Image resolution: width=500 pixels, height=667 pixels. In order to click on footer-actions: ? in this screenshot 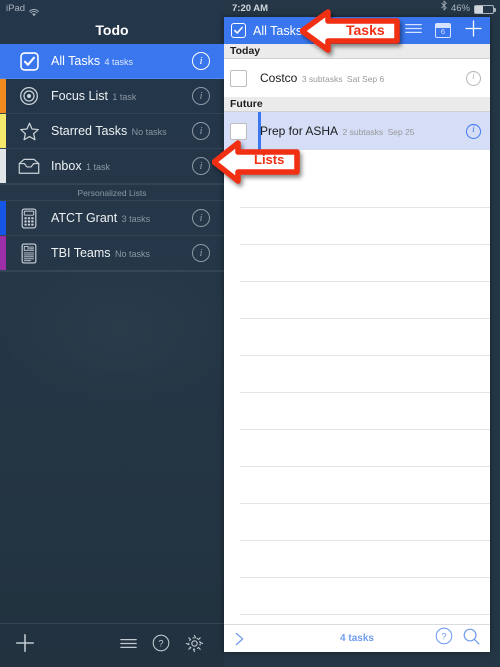, I will do `click(458, 639)`.